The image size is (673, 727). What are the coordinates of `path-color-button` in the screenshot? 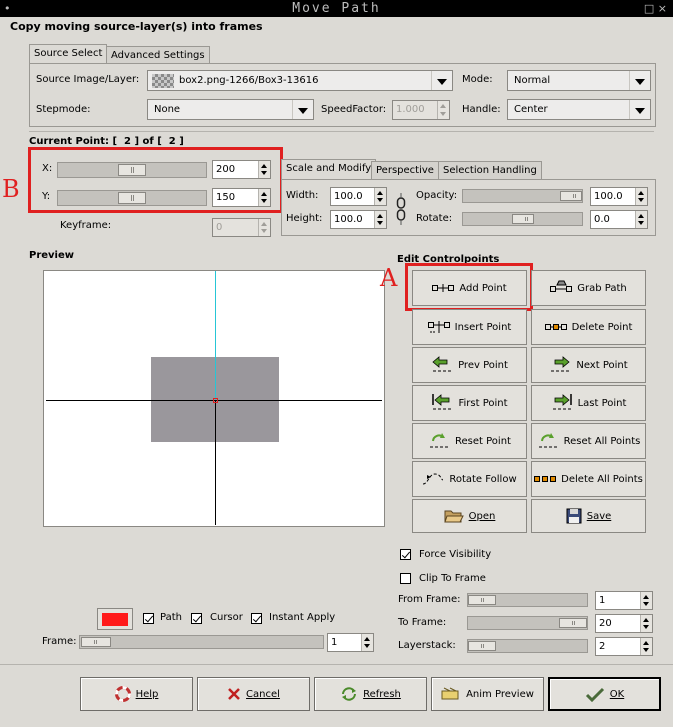 It's located at (115, 619).